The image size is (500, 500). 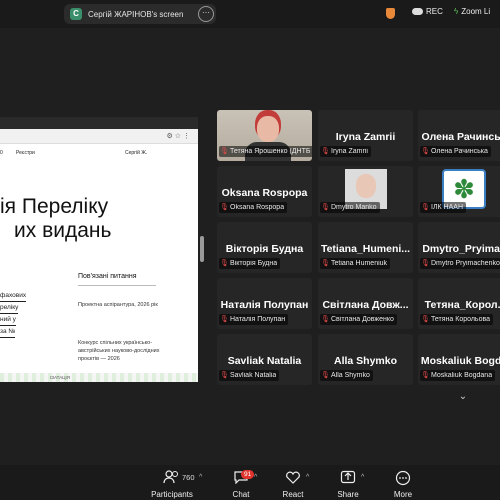 What do you see at coordinates (403, 478) in the screenshot?
I see `more-icon` at bounding box center [403, 478].